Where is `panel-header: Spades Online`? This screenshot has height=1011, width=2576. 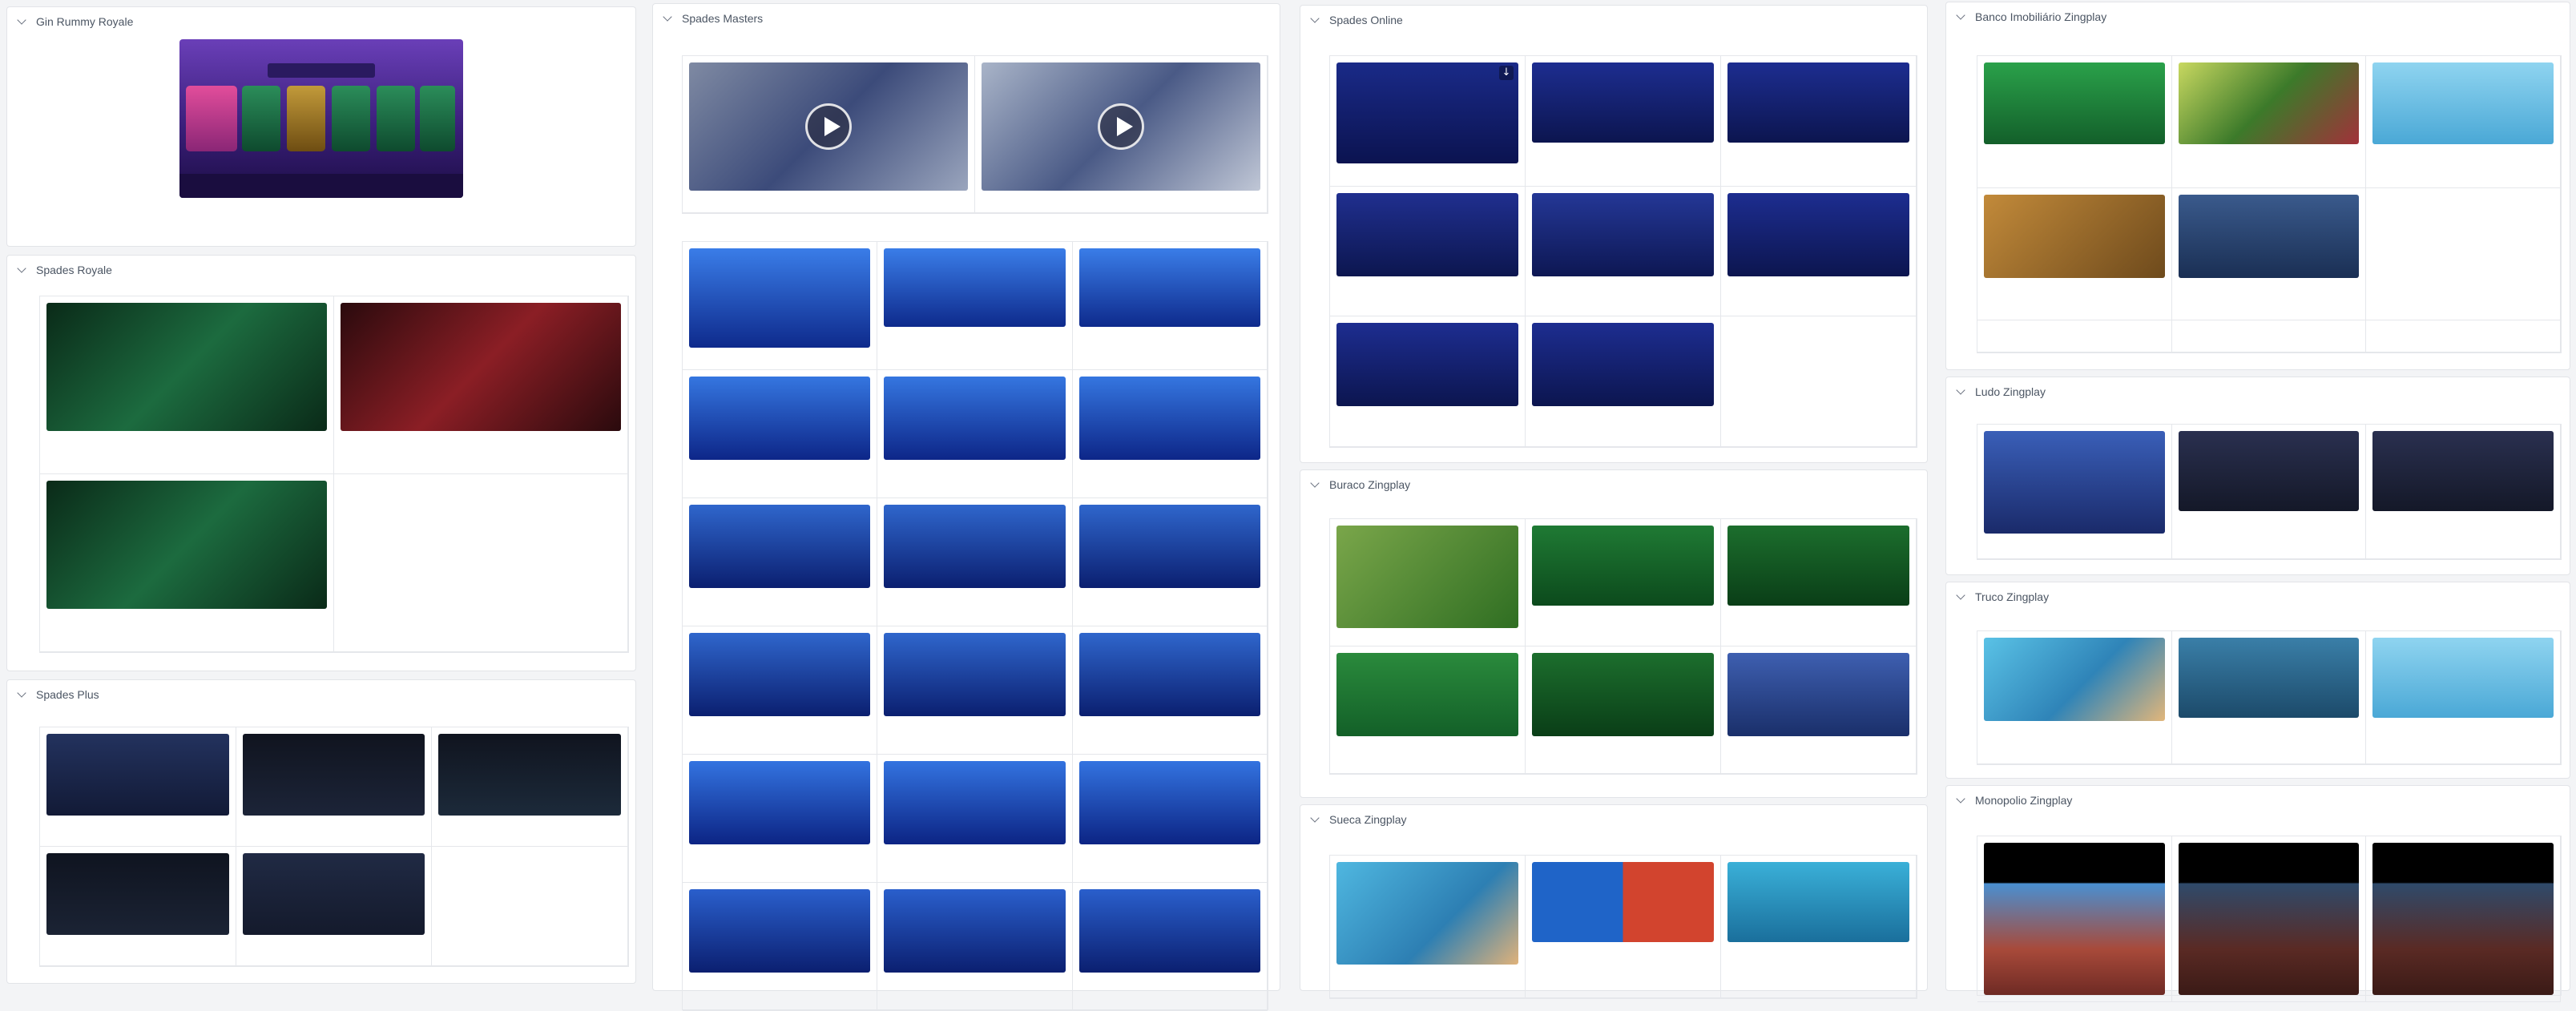 panel-header: Spades Online is located at coordinates (1356, 20).